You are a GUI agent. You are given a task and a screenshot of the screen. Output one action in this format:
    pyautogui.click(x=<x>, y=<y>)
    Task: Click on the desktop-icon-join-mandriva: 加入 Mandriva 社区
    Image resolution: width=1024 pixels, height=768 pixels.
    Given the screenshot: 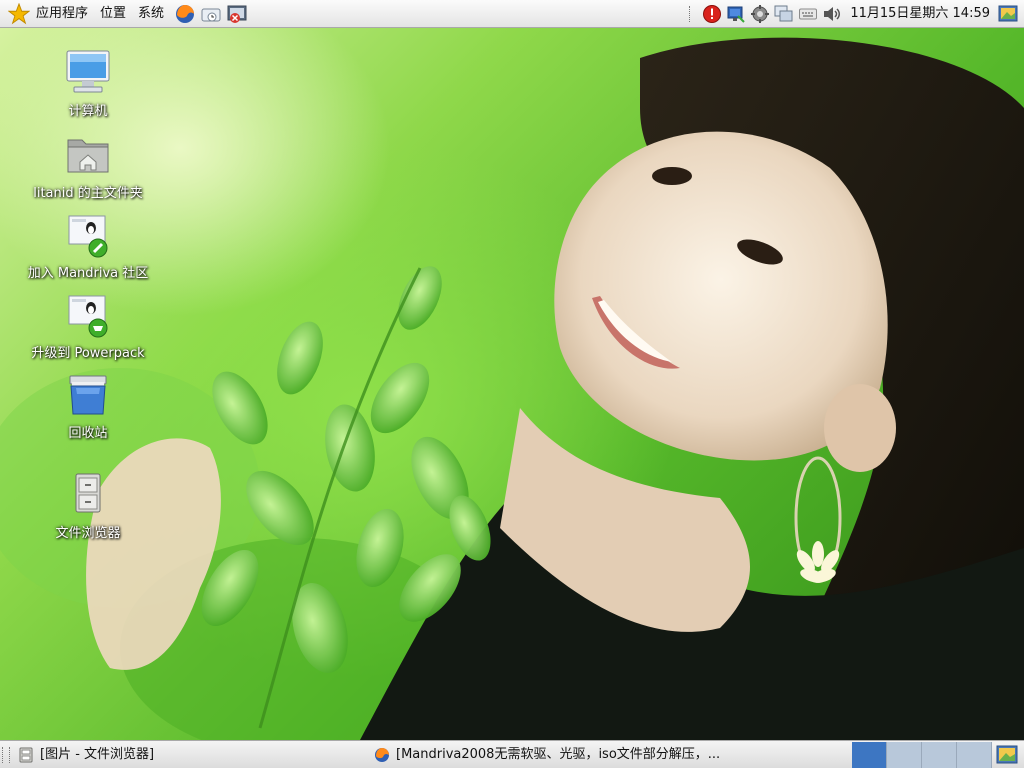 What is the action you would take?
    pyautogui.click(x=88, y=245)
    